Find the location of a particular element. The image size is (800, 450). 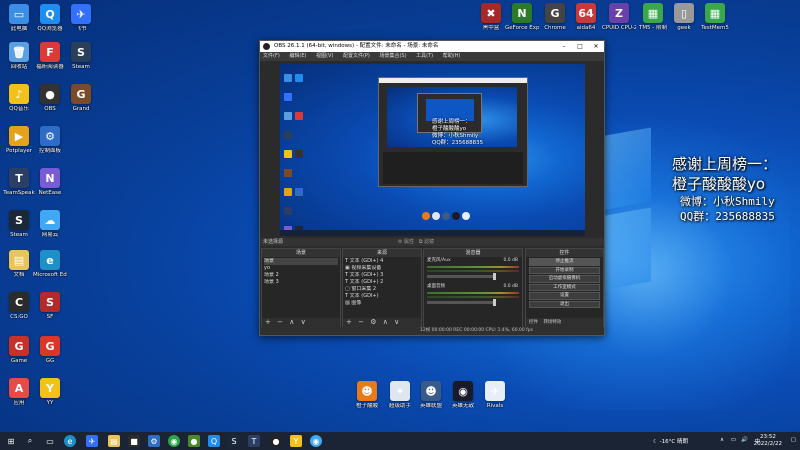

minimize-icon: – is located at coordinates (564, 46).